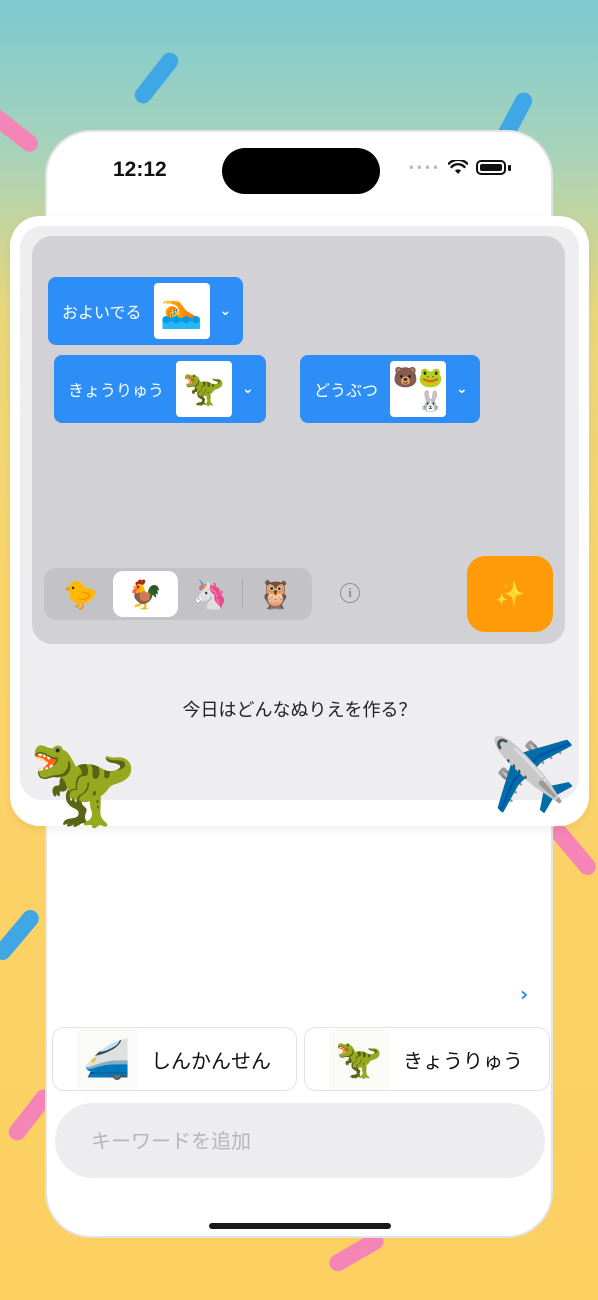  I want to click on animals-icon: 🐻 🐸 🐱 🐰, so click(418, 389).